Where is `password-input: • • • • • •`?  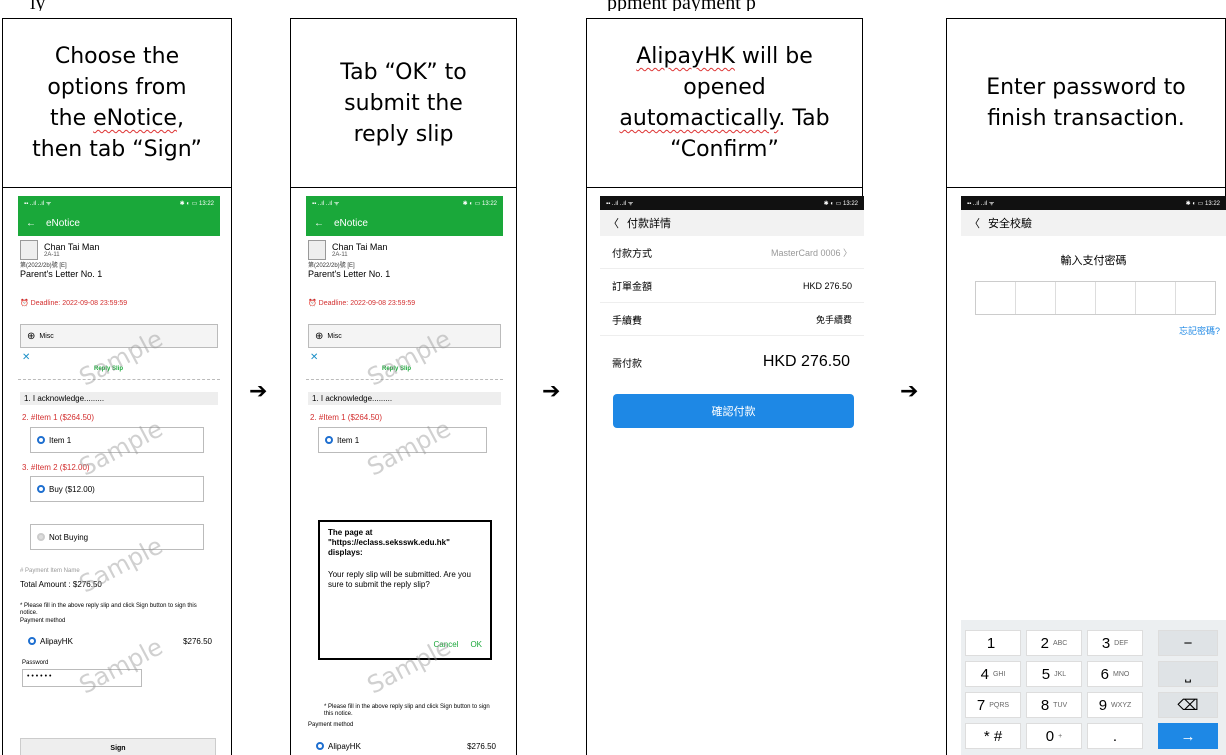 password-input: • • • • • • is located at coordinates (82, 678).